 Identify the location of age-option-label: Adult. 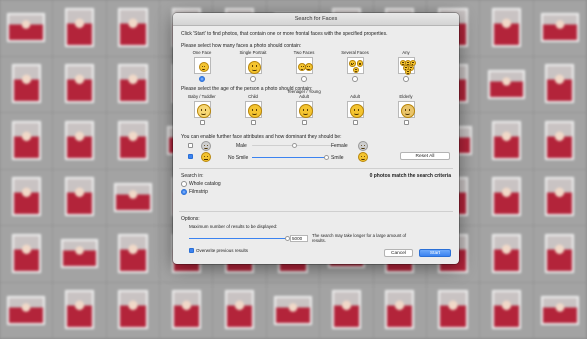
(355, 95).